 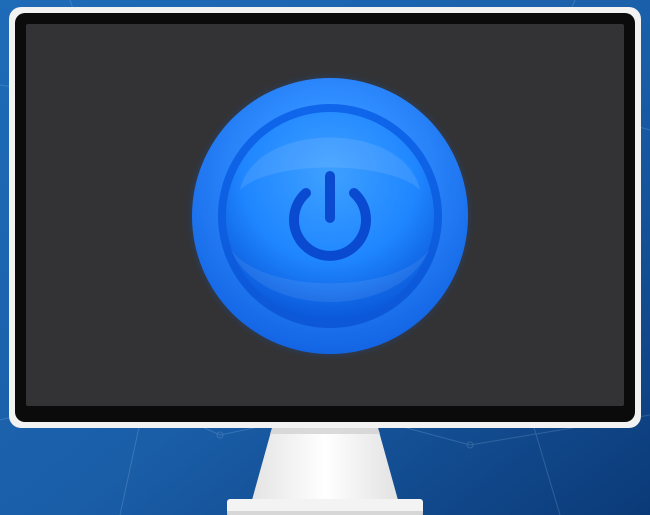 I want to click on stand-neck, so click(x=325, y=464).